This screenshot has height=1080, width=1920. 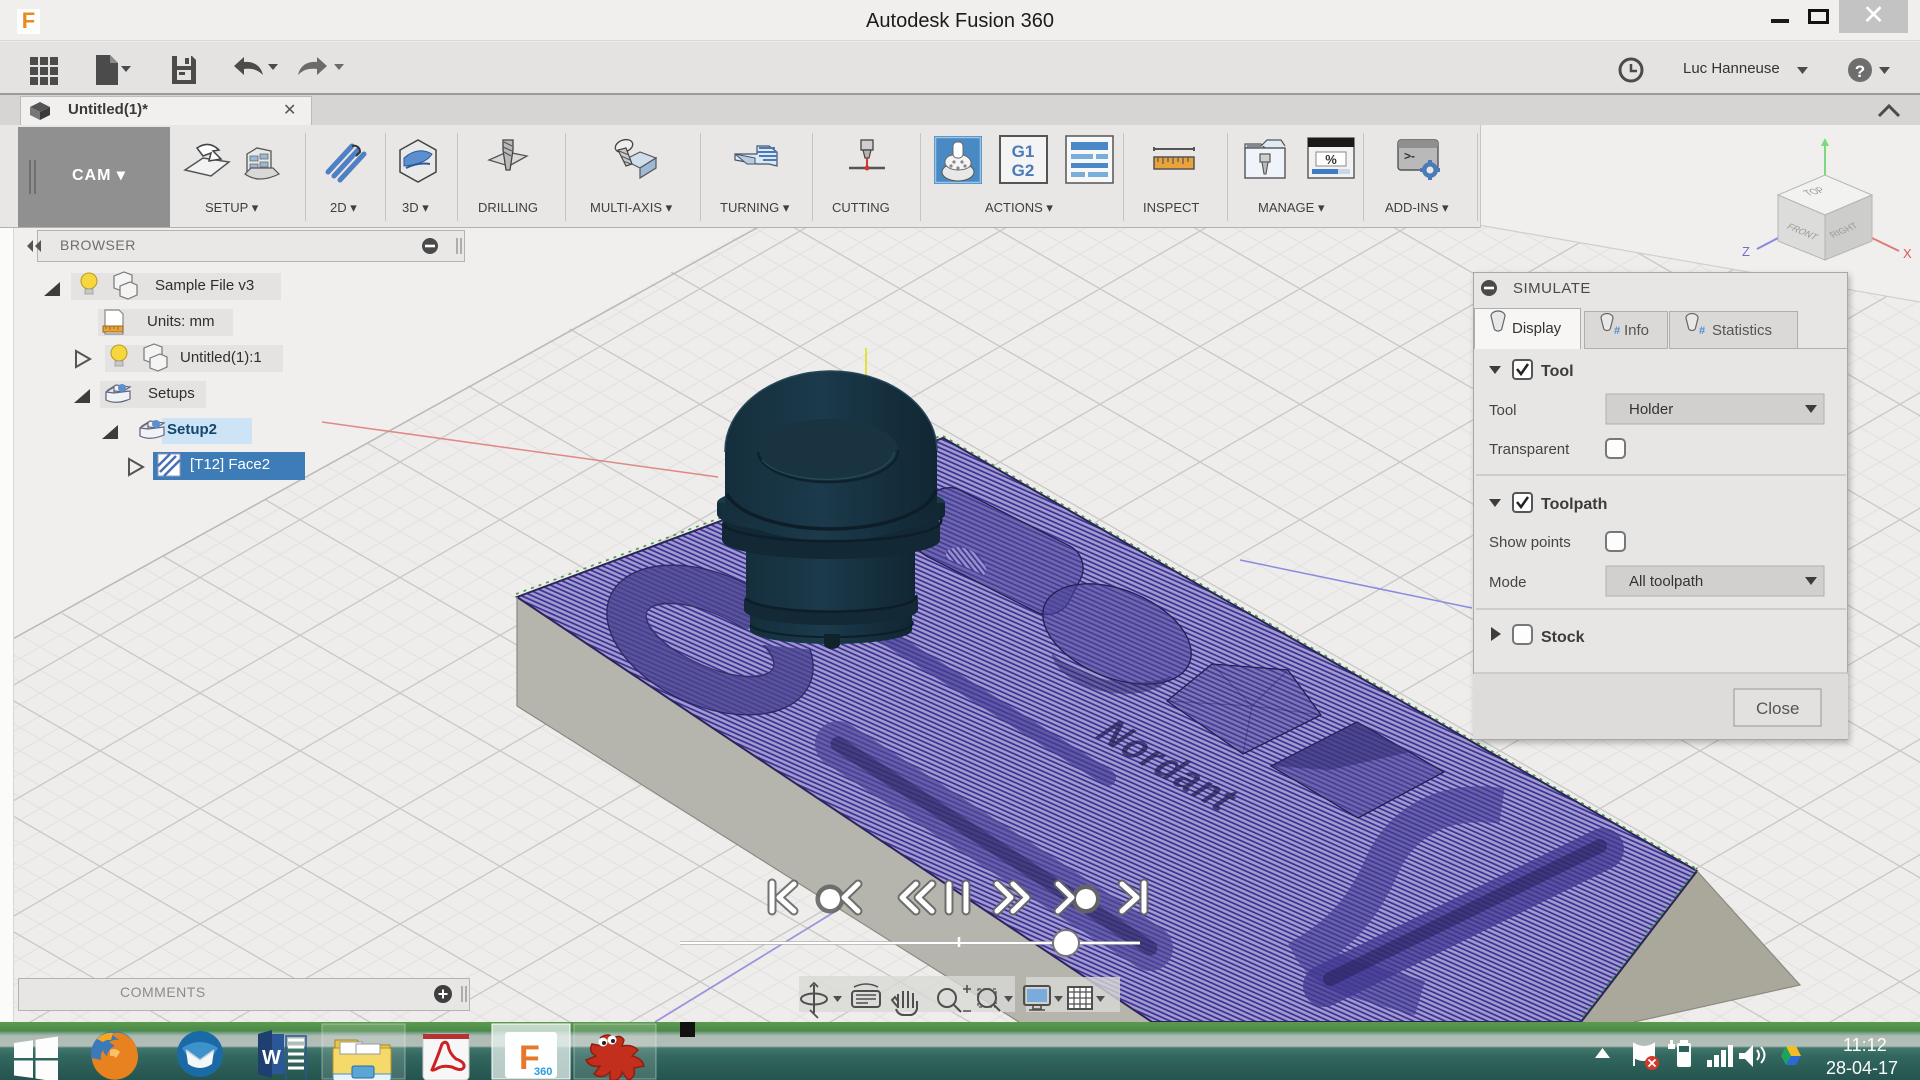 What do you see at coordinates (1746, 251) in the screenshot?
I see `svg-text: Z` at bounding box center [1746, 251].